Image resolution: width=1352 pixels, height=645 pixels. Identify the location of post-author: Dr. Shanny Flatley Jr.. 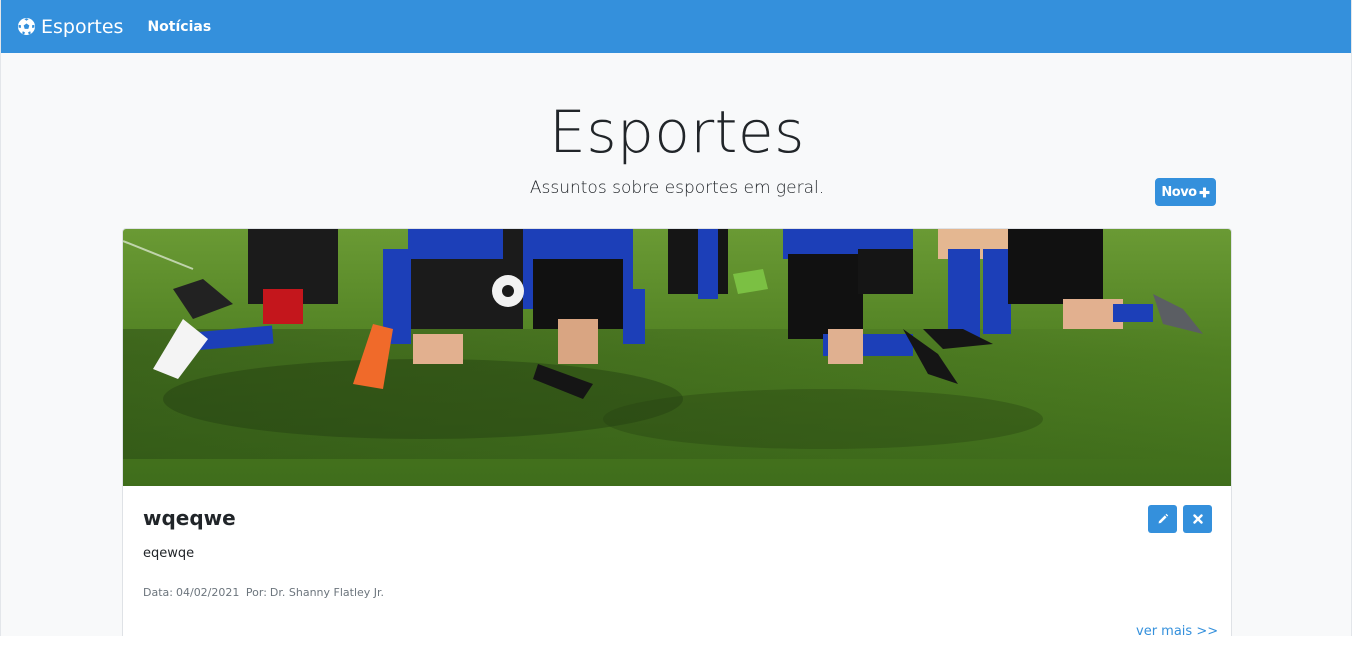
(327, 592).